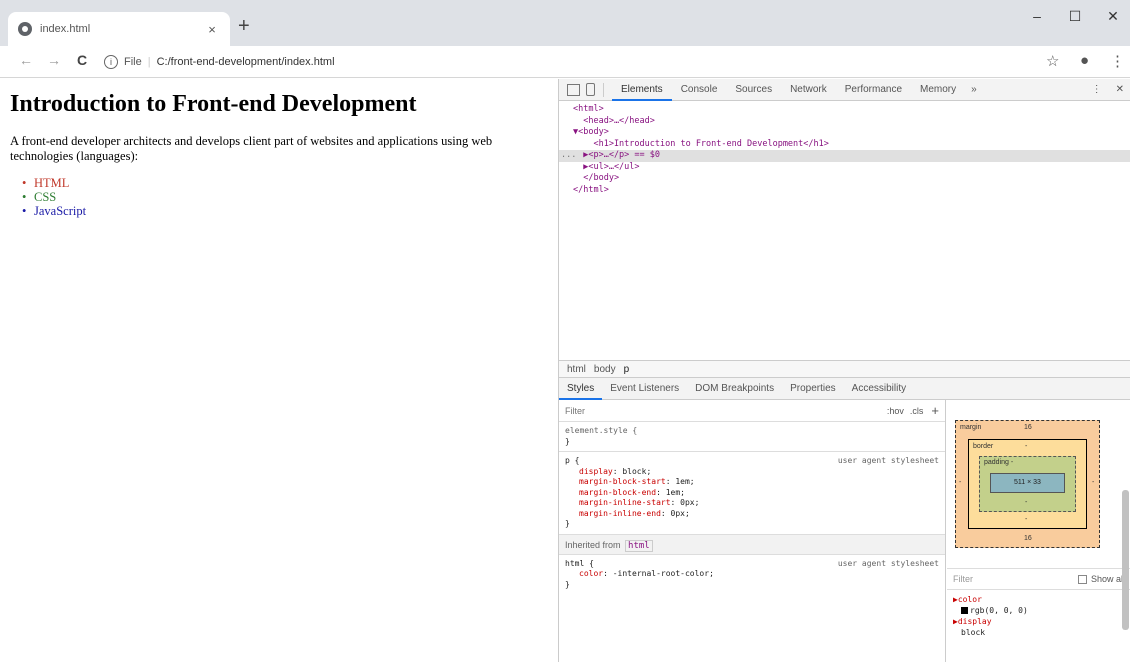  I want to click on dom-node-selected-text: ▶<p>…</p> == $0, so click(616, 155).